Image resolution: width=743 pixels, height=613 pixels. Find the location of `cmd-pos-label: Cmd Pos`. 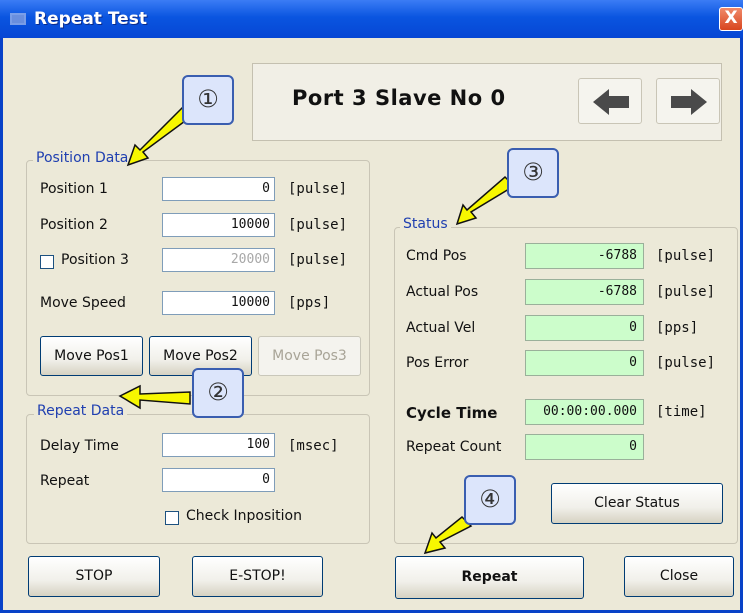

cmd-pos-label: Cmd Pos is located at coordinates (436, 256).